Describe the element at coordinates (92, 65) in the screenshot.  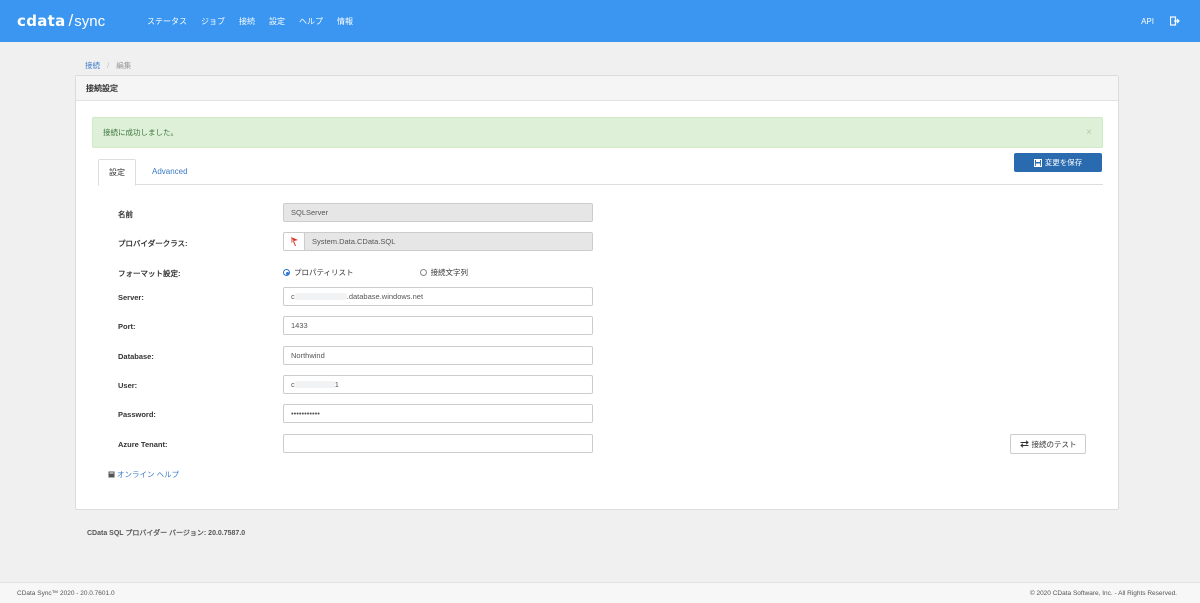
I see `breadcrumb-connections: 接続` at that location.